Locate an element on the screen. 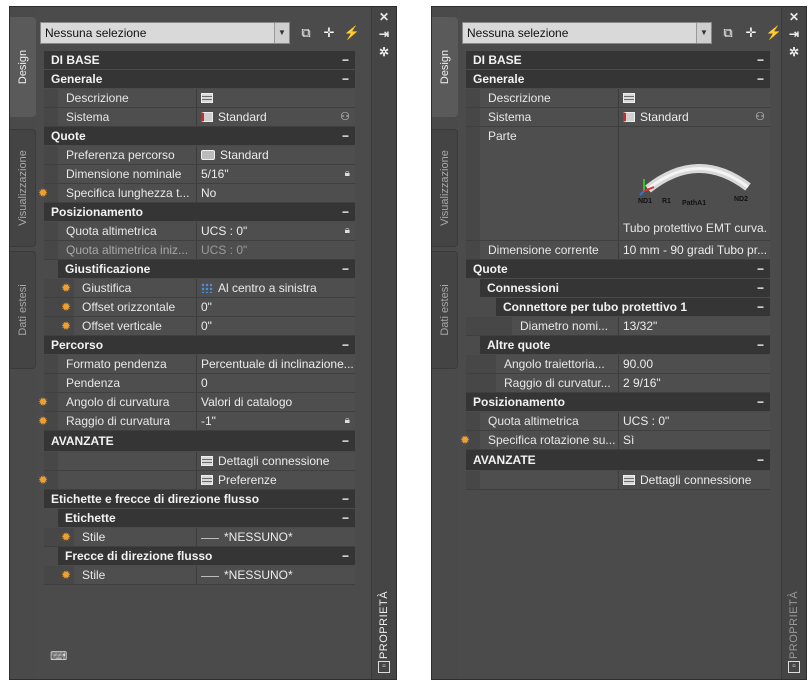 Image resolution: width=809 pixels, height=685 pixels. prop-offset-orizzontale: ✹ Offset orizzontale 0" is located at coordinates (199, 307).